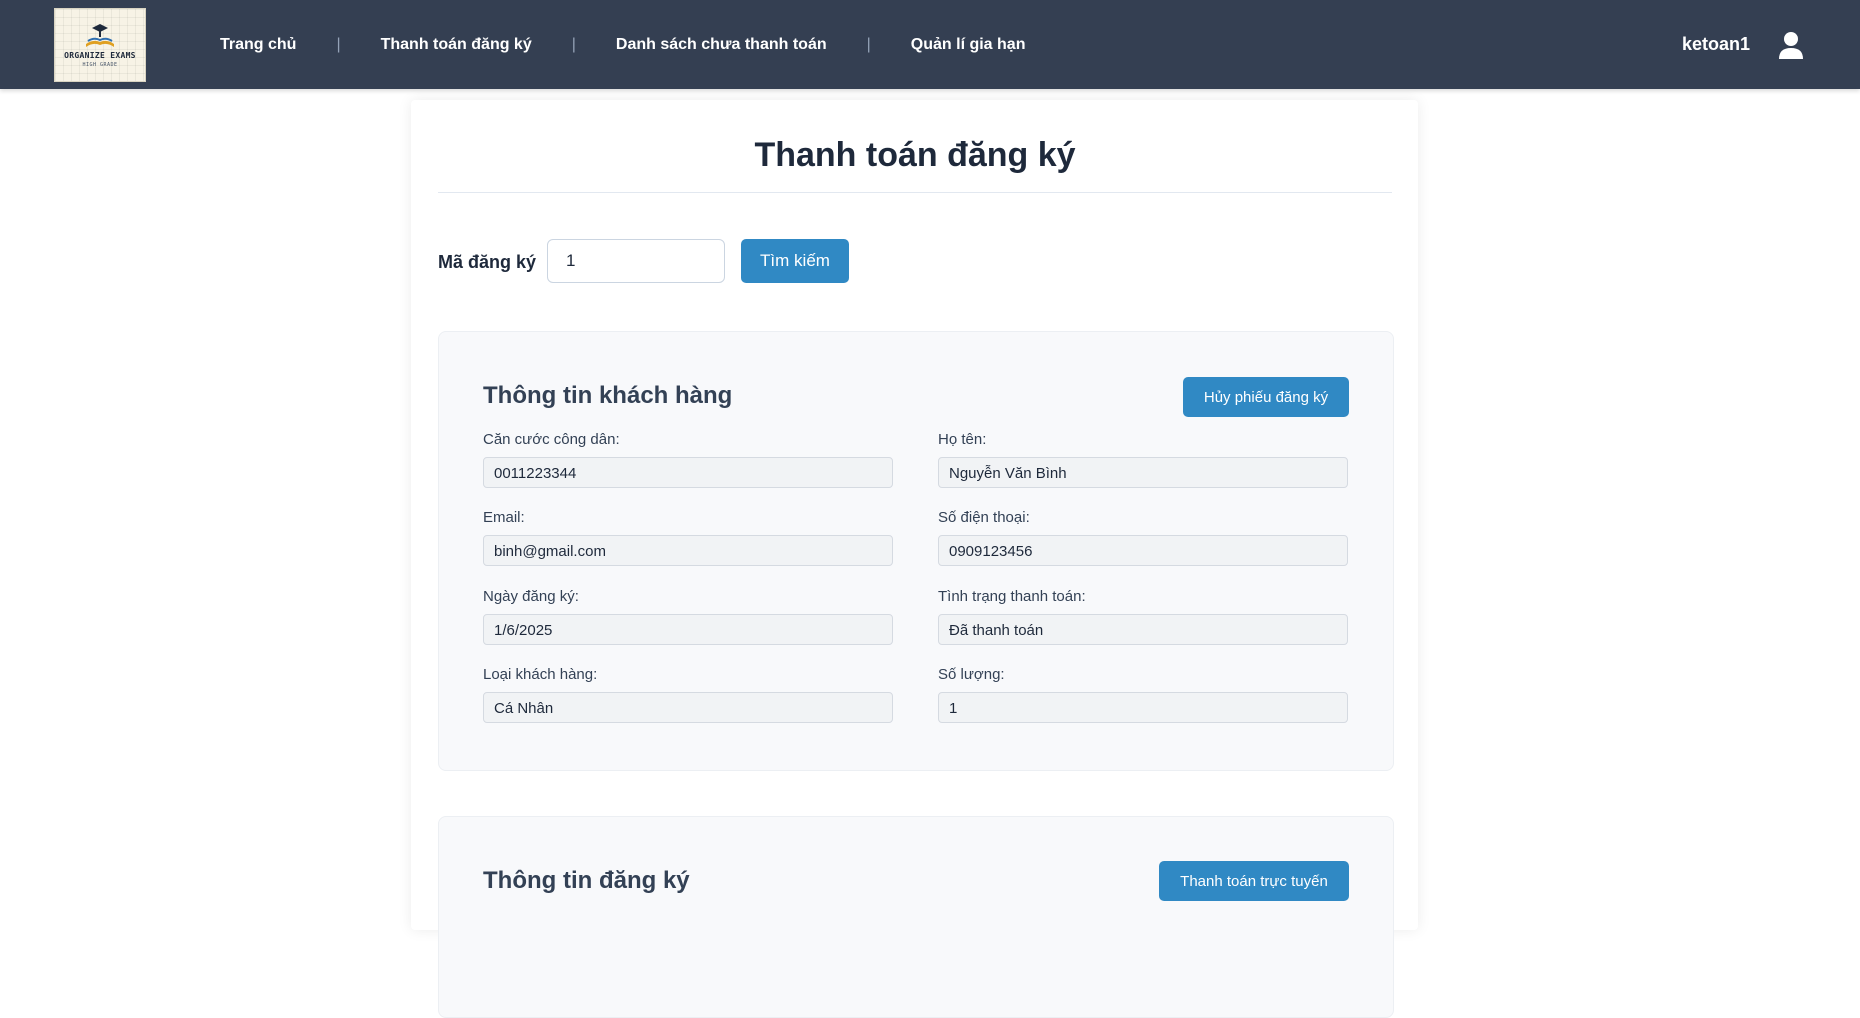 The height and width of the screenshot is (1018, 1860). What do you see at coordinates (608, 395) in the screenshot?
I see `customer-info-title: Thông tin khách hàng` at bounding box center [608, 395].